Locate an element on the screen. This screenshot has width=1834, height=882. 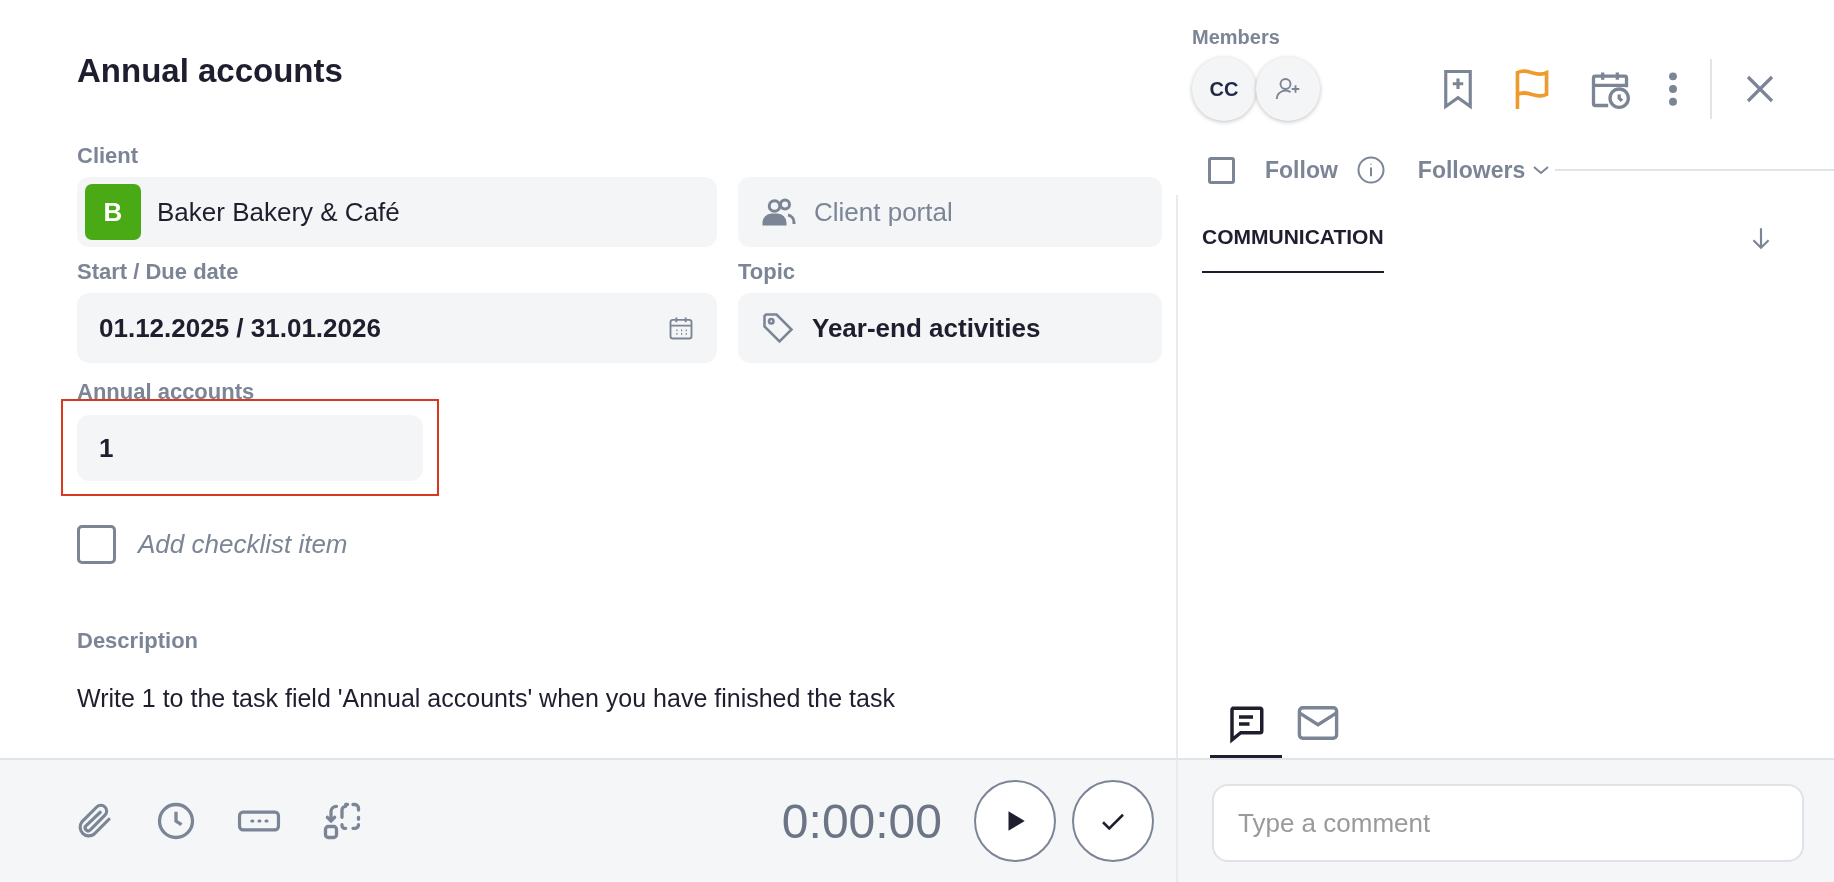
member-avatar: CC is located at coordinates (1224, 89).